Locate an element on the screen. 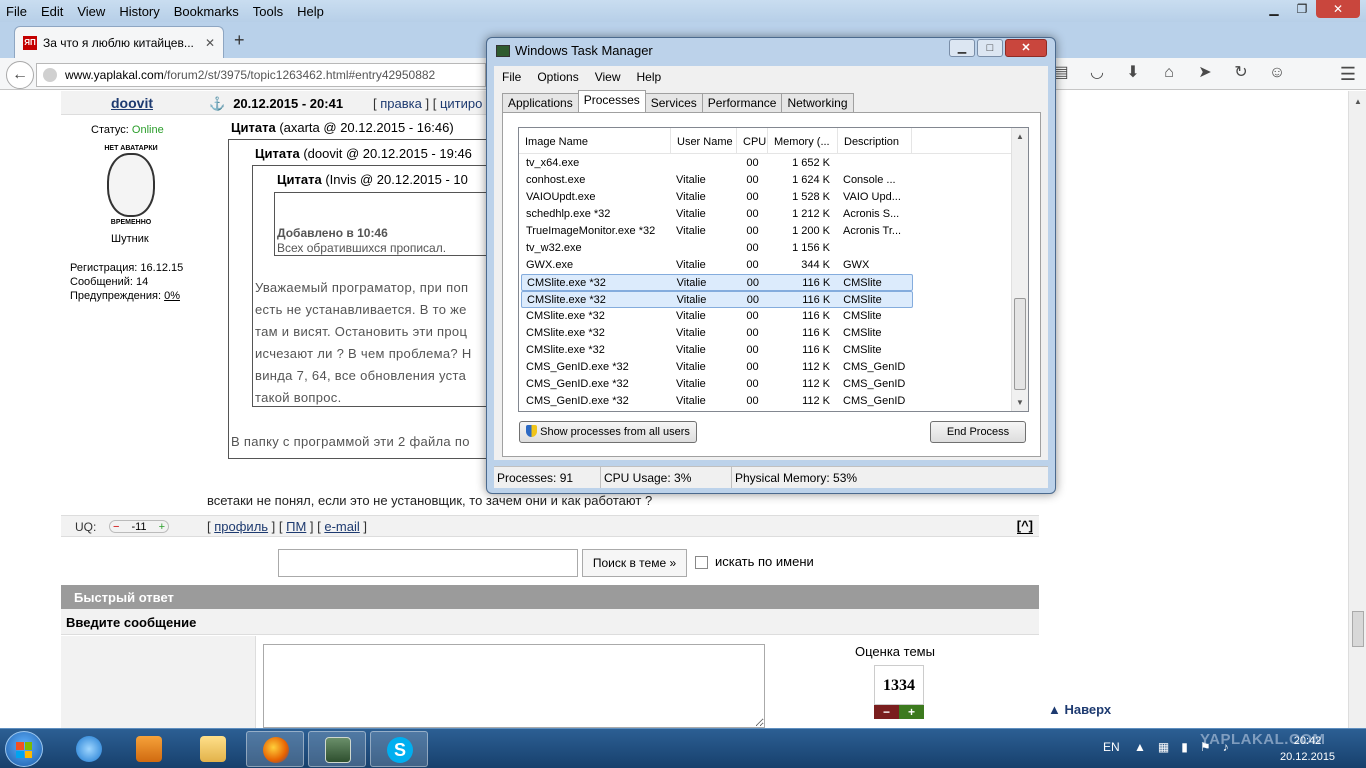 This screenshot has width=1366, height=768. menu-tools: Tools is located at coordinates (269, 11).